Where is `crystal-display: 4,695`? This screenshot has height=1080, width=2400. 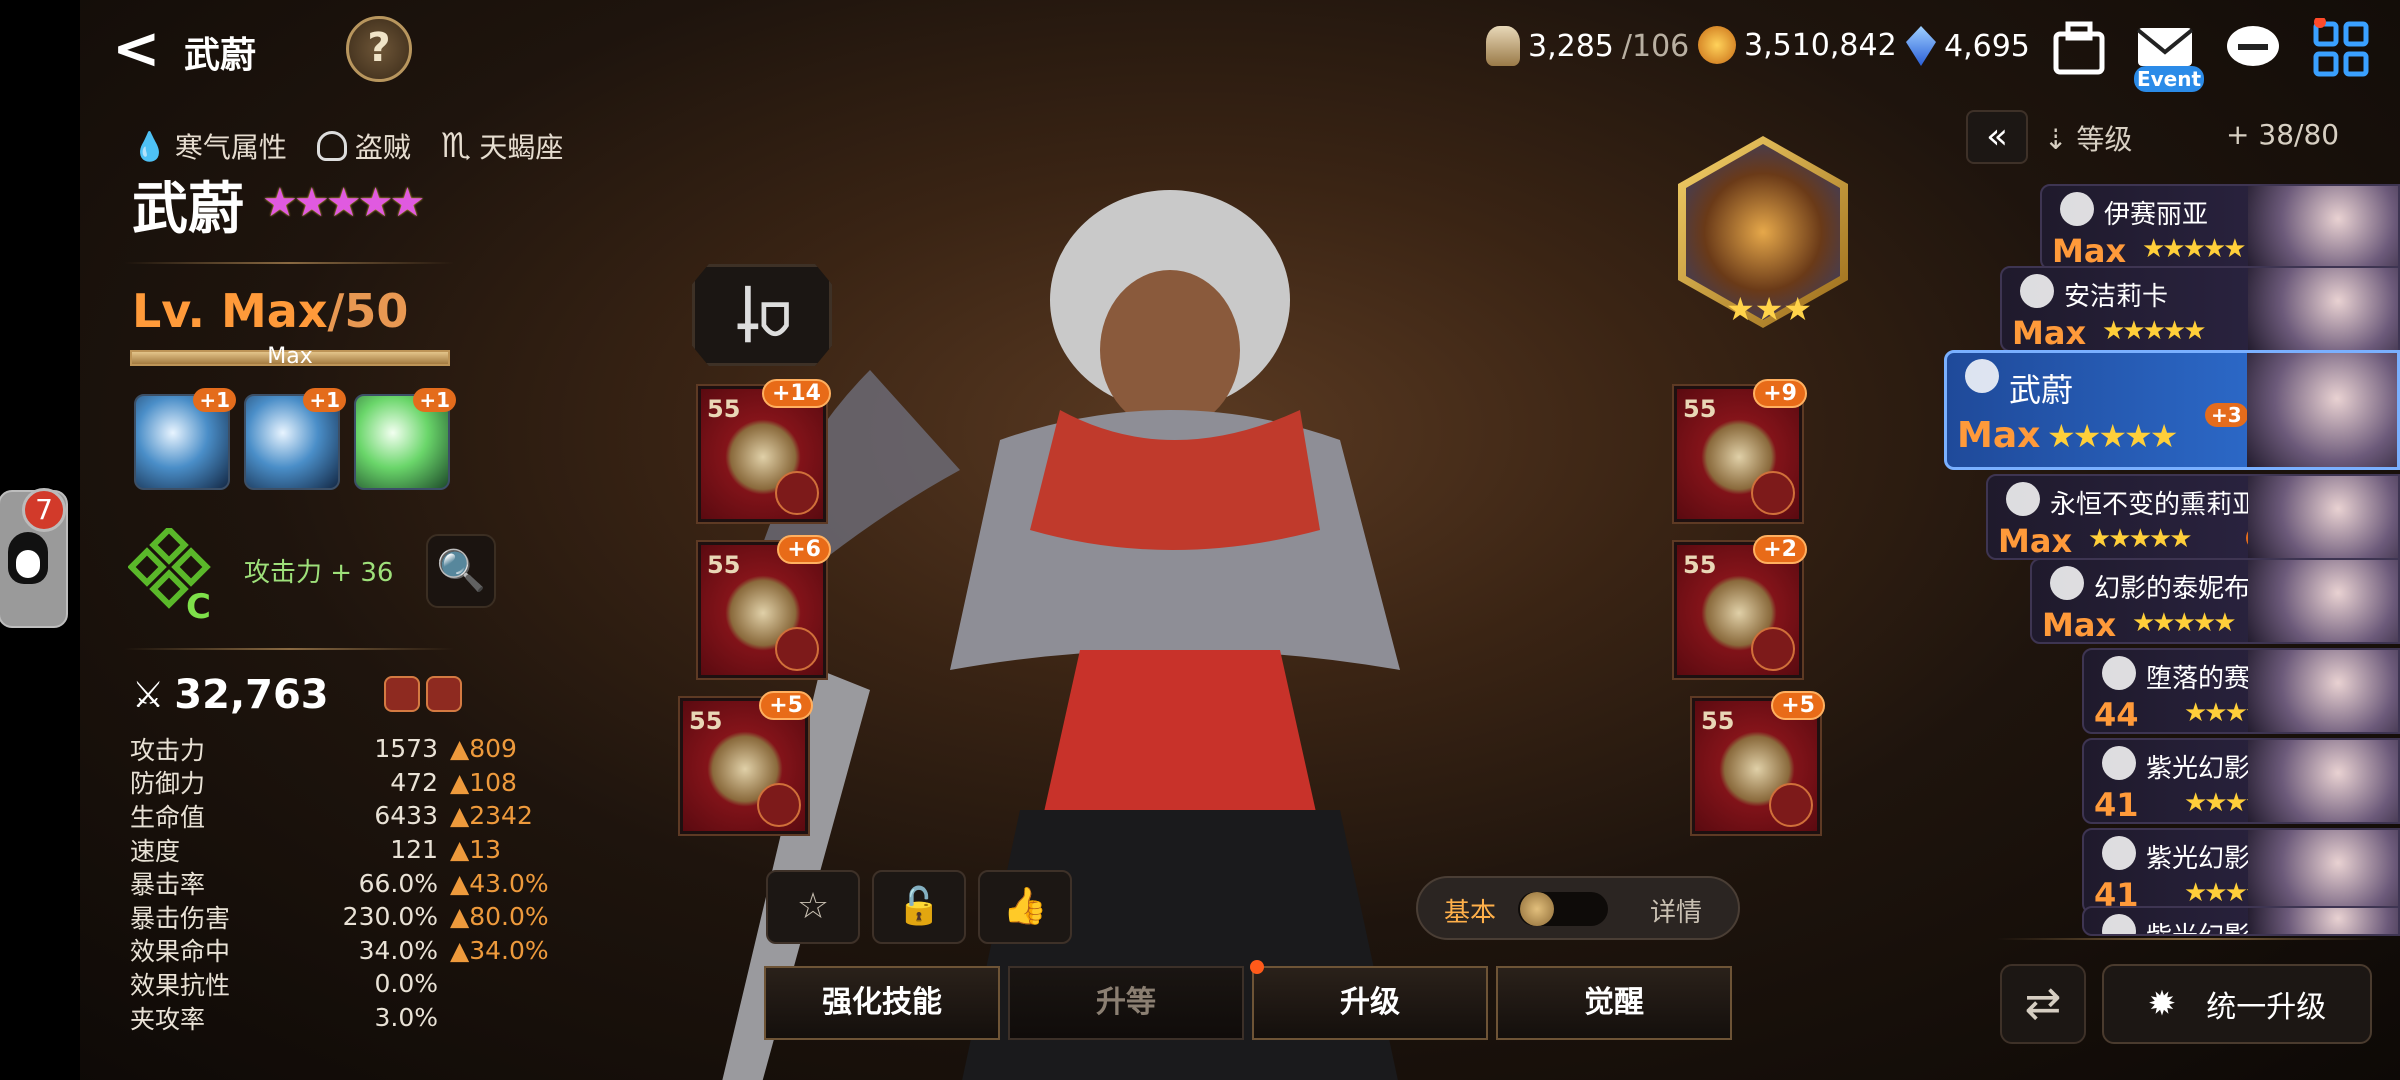
crystal-display: 4,695 is located at coordinates (1968, 46).